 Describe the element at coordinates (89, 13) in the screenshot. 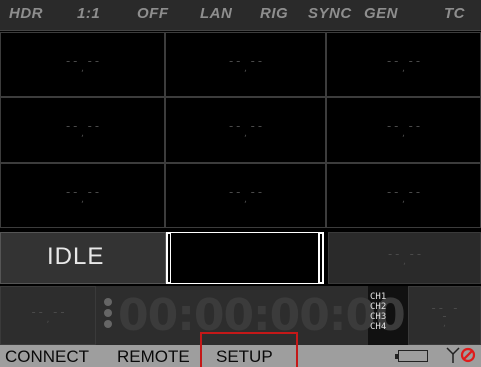

I see `status-ratio: 1:1` at that location.